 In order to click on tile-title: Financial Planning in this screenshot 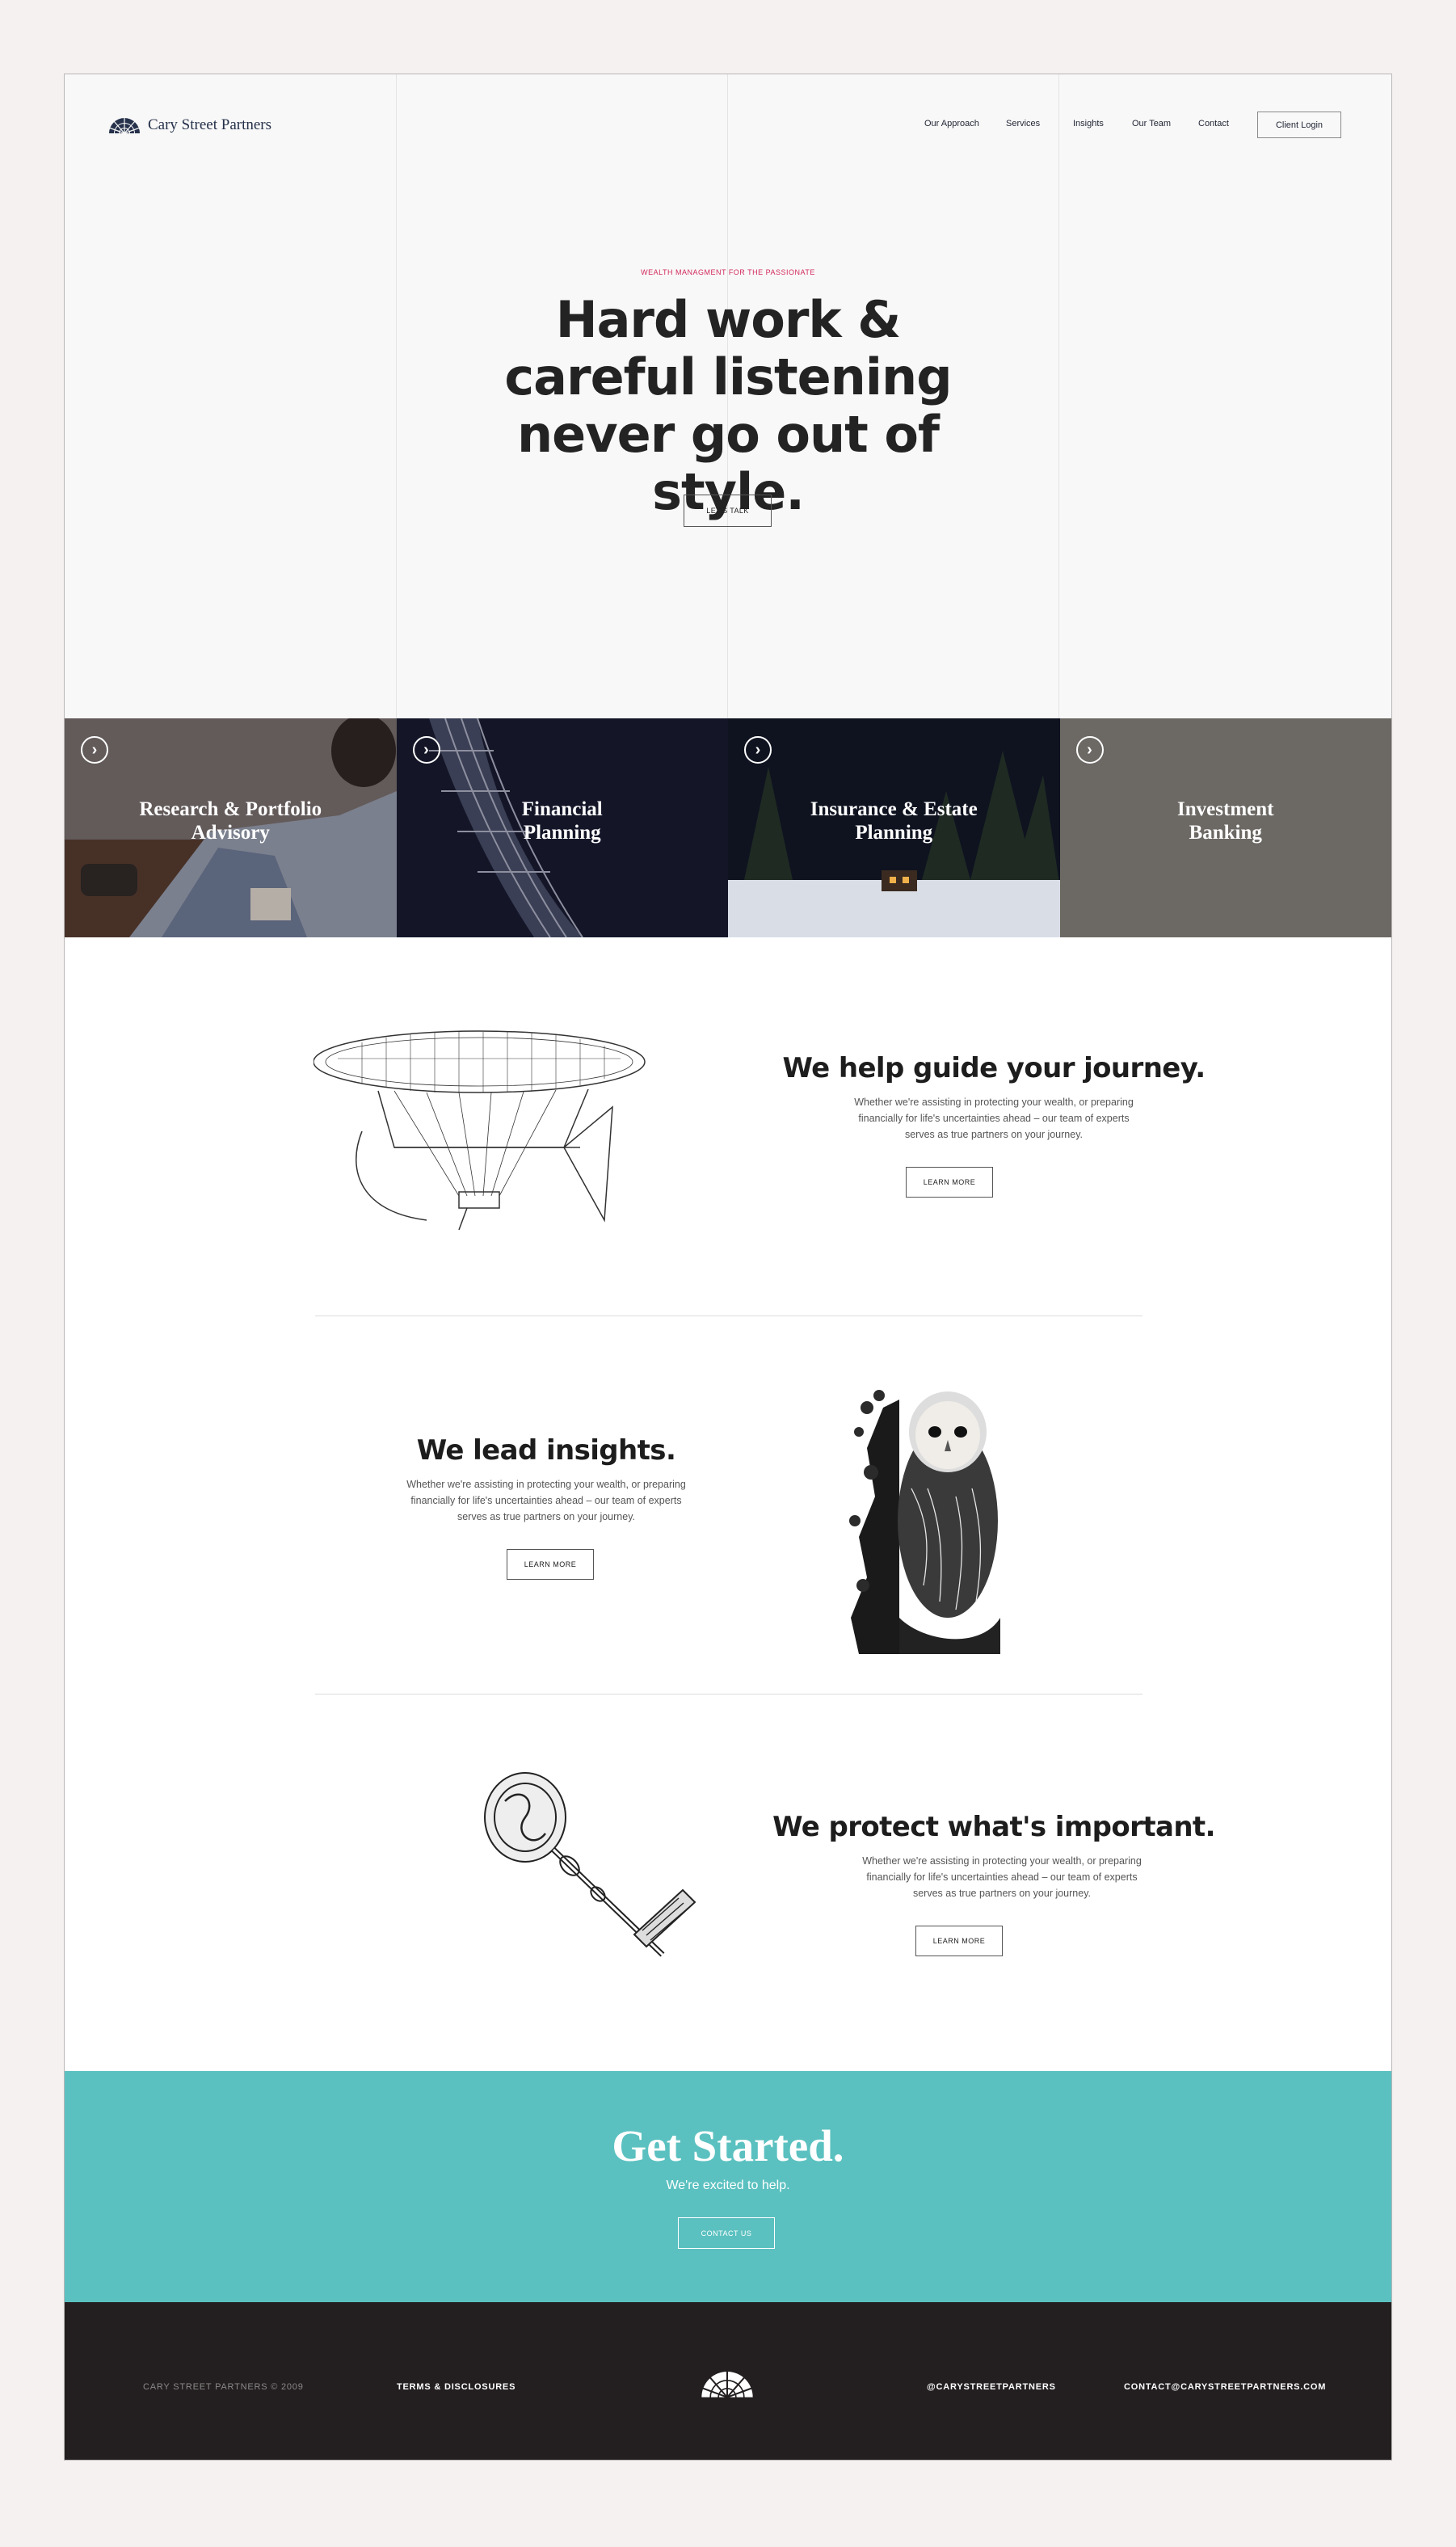, I will do `click(562, 821)`.